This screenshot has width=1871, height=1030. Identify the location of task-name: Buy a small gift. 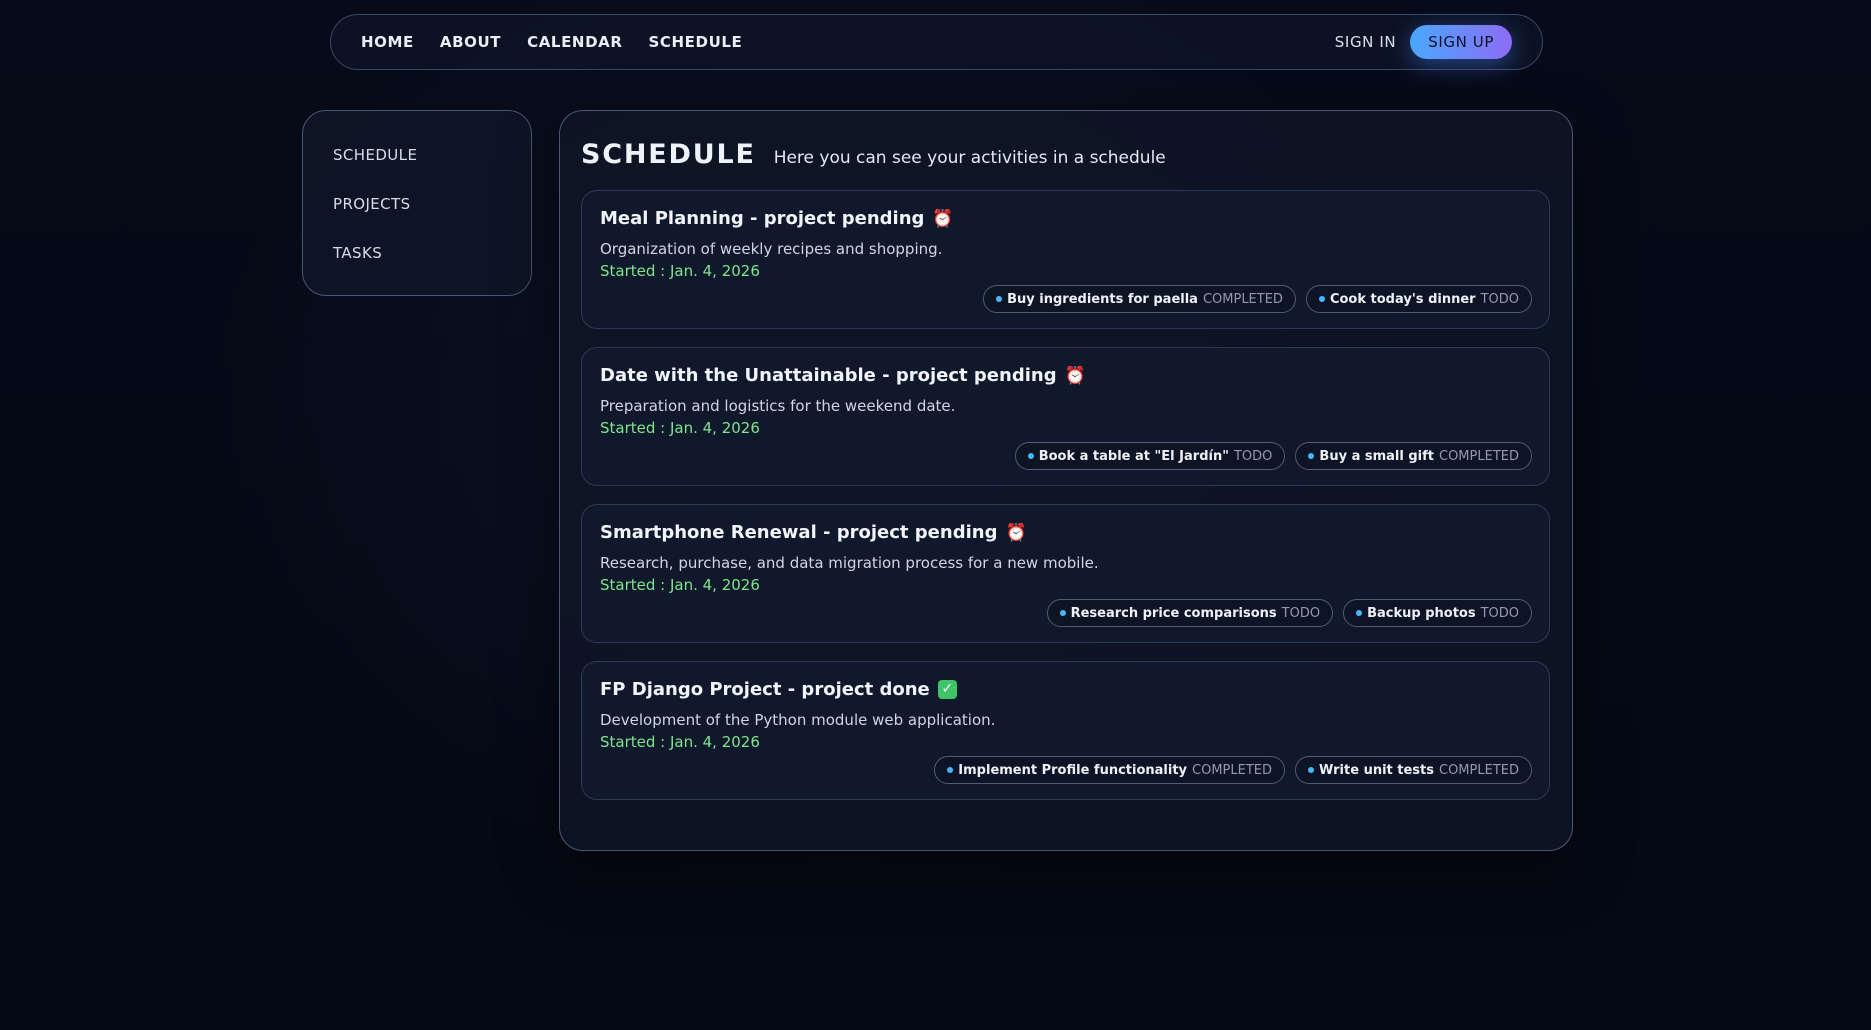
(1376, 456).